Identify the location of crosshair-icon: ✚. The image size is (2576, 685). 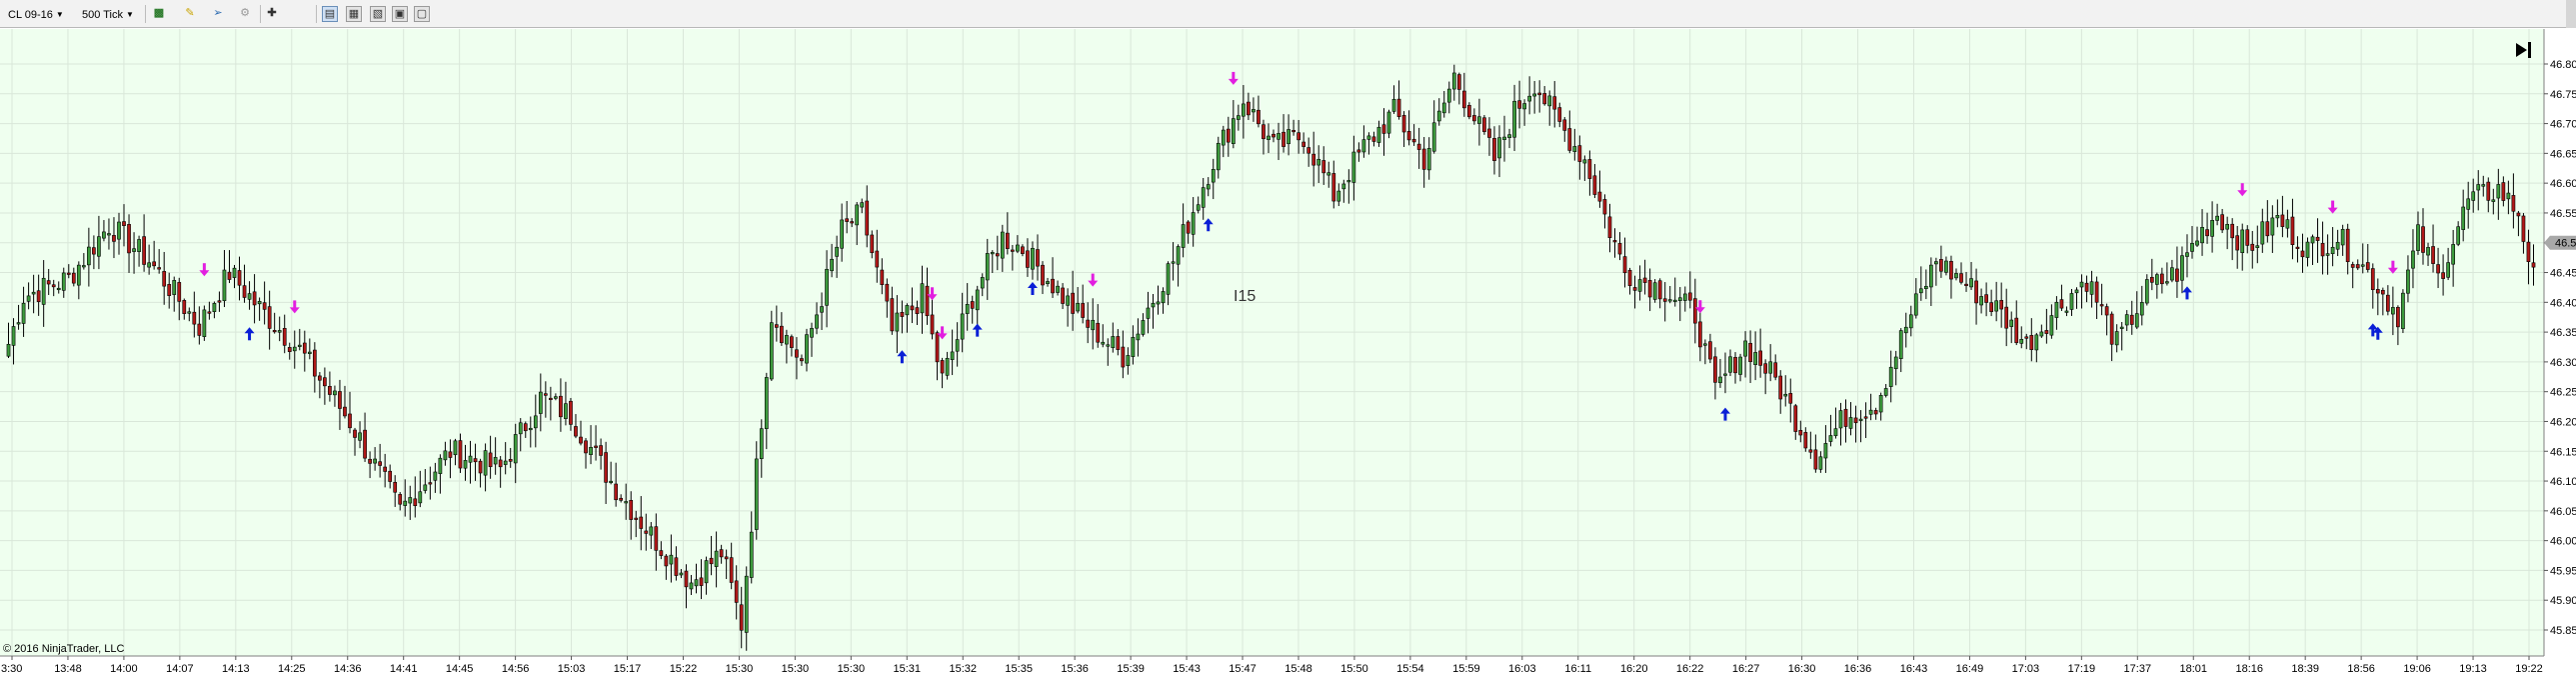
(272, 14).